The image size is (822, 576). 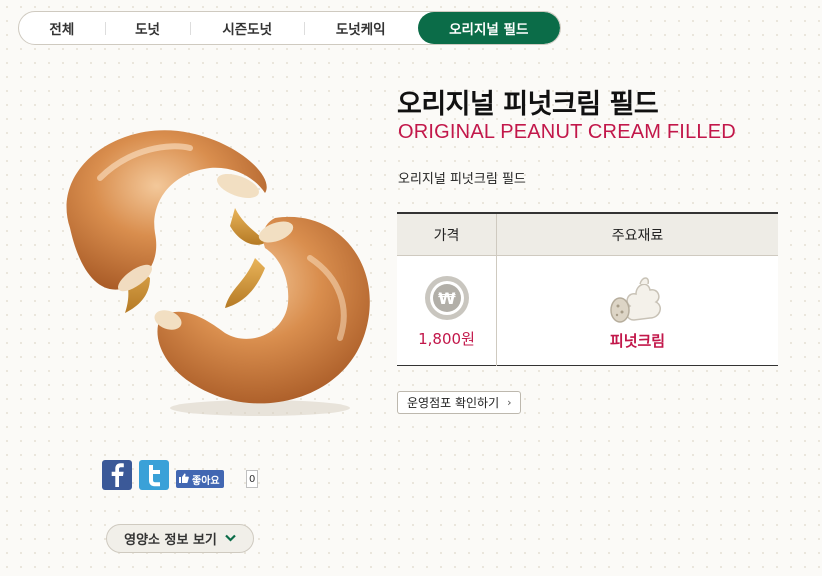 What do you see at coordinates (206, 481) in the screenshot?
I see `like-label: 좋아요` at bounding box center [206, 481].